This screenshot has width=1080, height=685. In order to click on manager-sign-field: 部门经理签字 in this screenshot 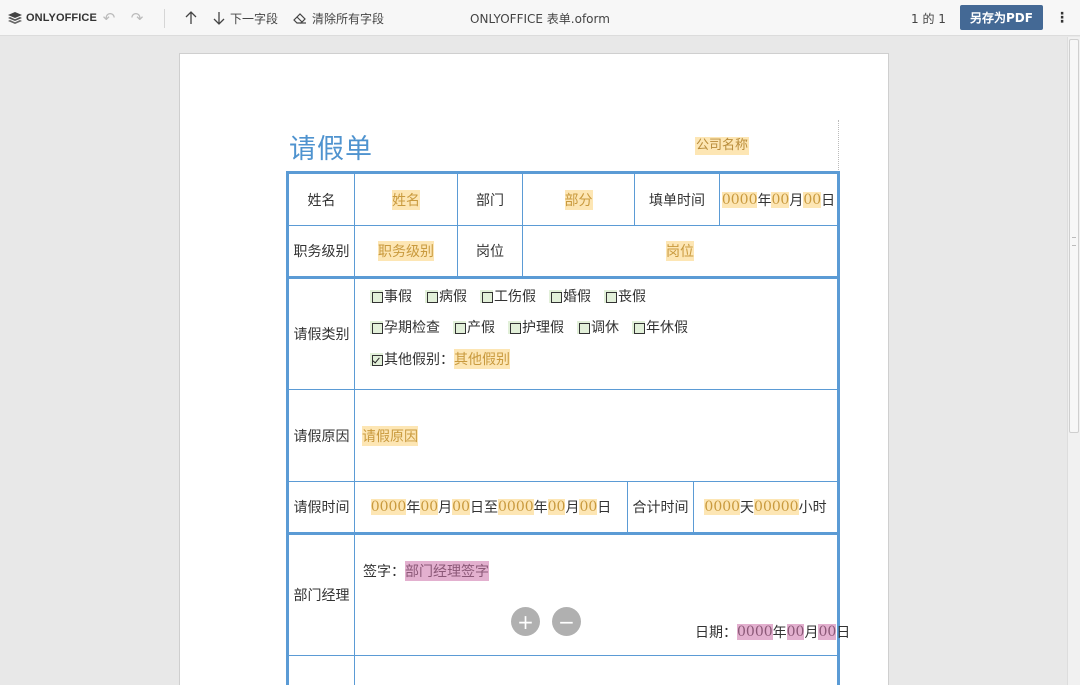, I will do `click(447, 571)`.